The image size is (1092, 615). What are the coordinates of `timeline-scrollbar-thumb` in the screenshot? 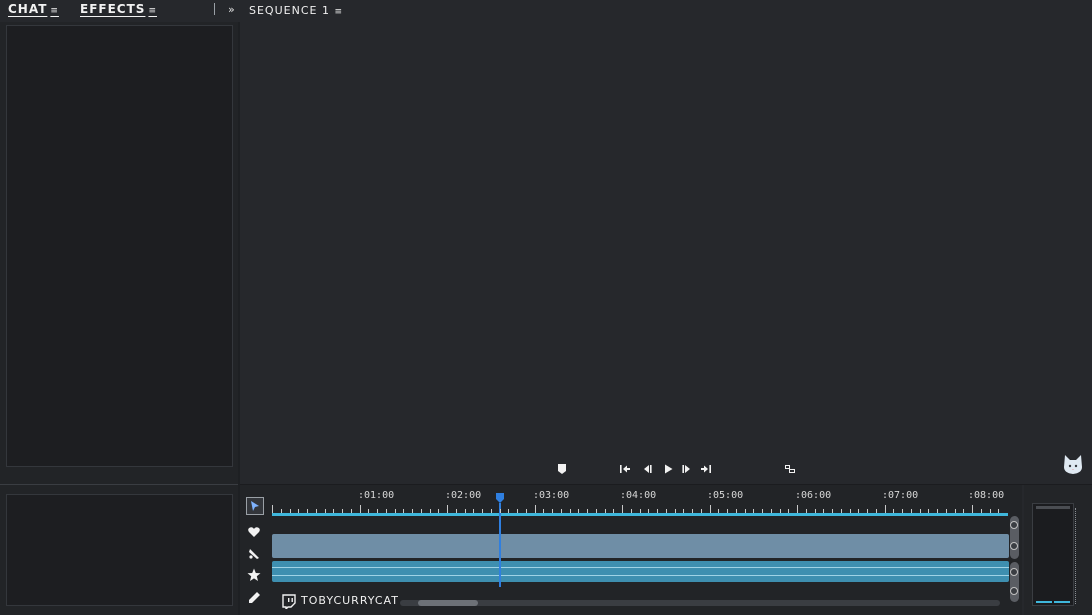 It's located at (448, 603).